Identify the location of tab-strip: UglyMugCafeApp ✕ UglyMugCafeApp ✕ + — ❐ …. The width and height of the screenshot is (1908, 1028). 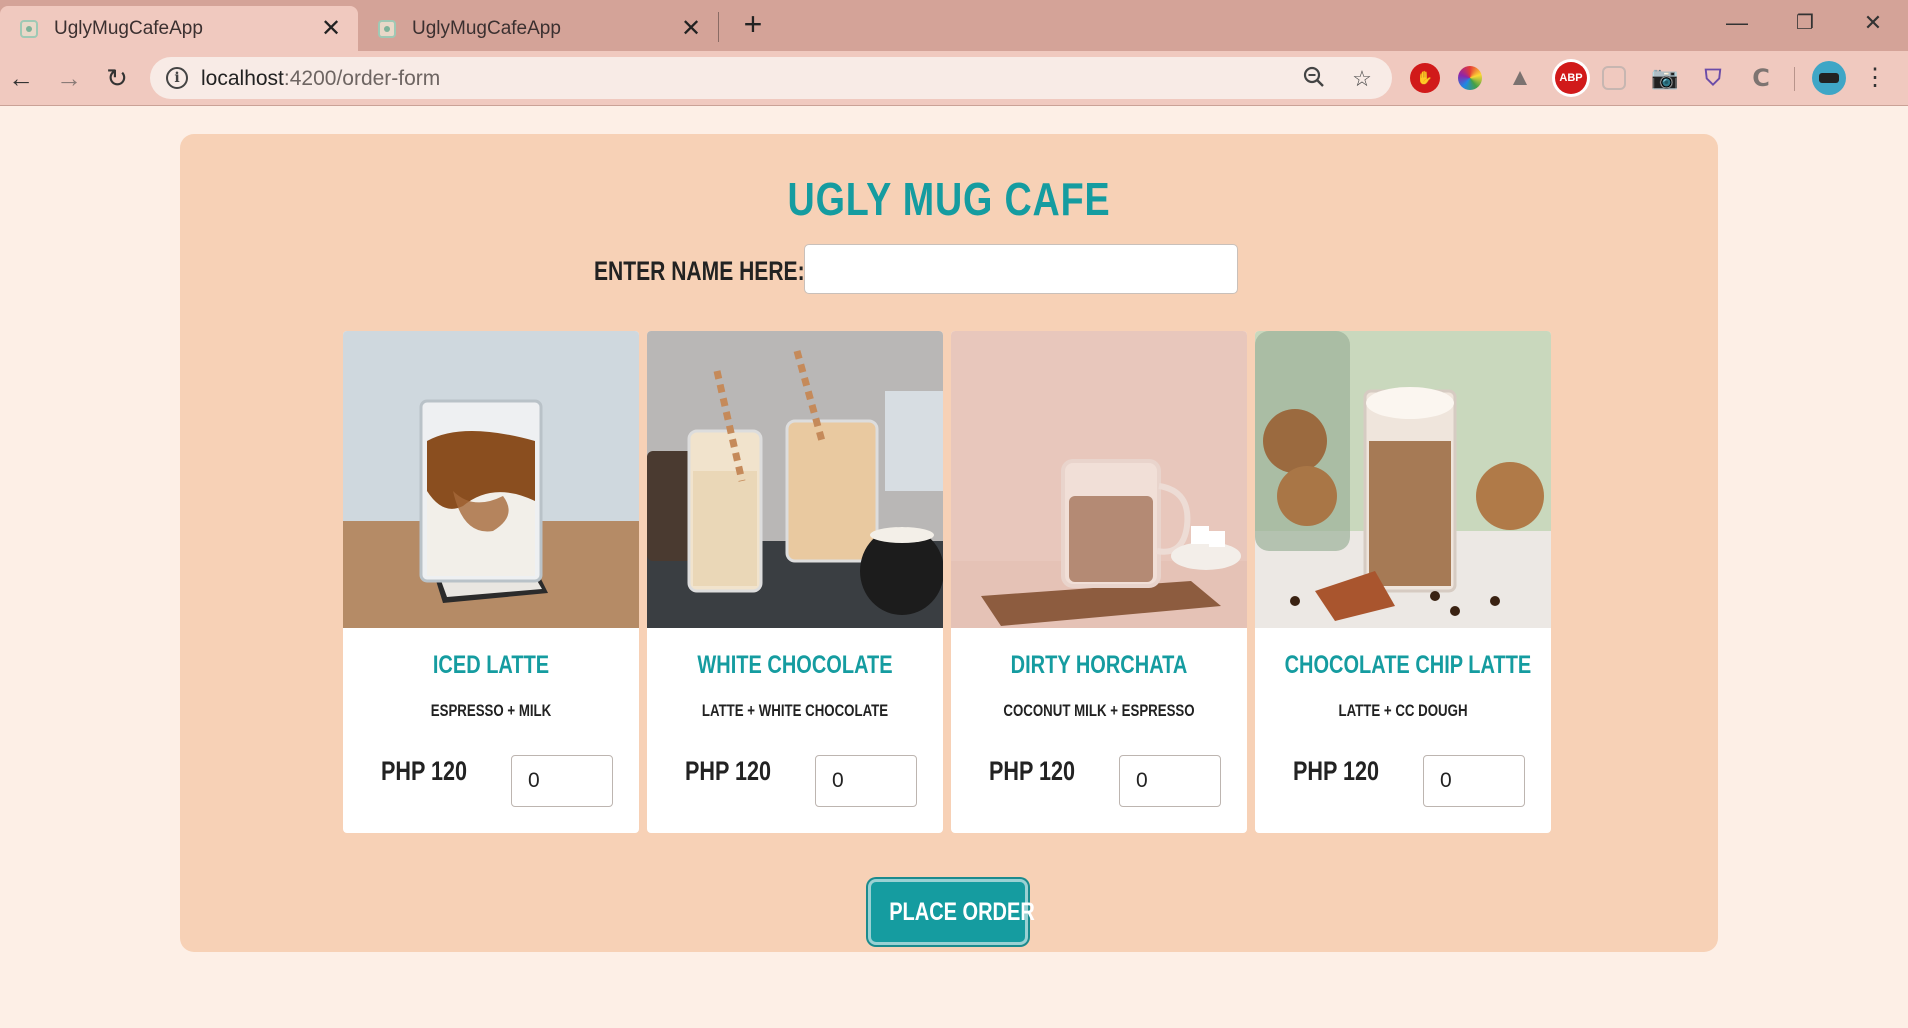
(954, 25).